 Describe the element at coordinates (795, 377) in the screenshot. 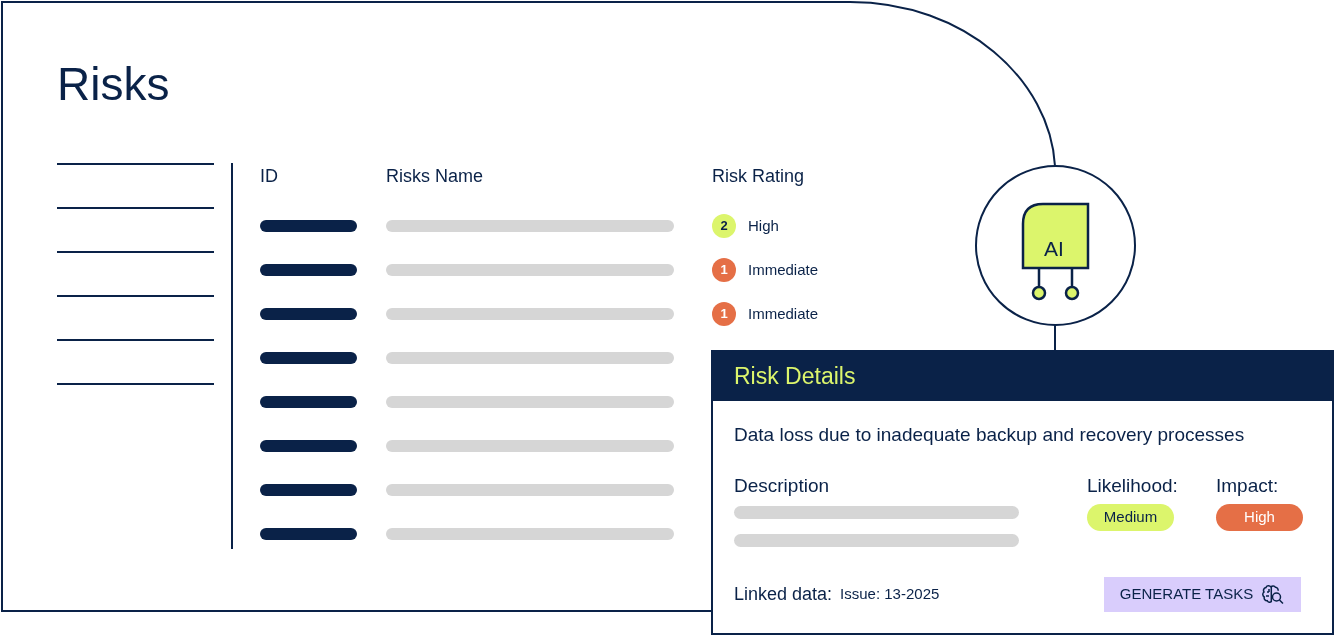

I see `card-title: Risk Details` at that location.